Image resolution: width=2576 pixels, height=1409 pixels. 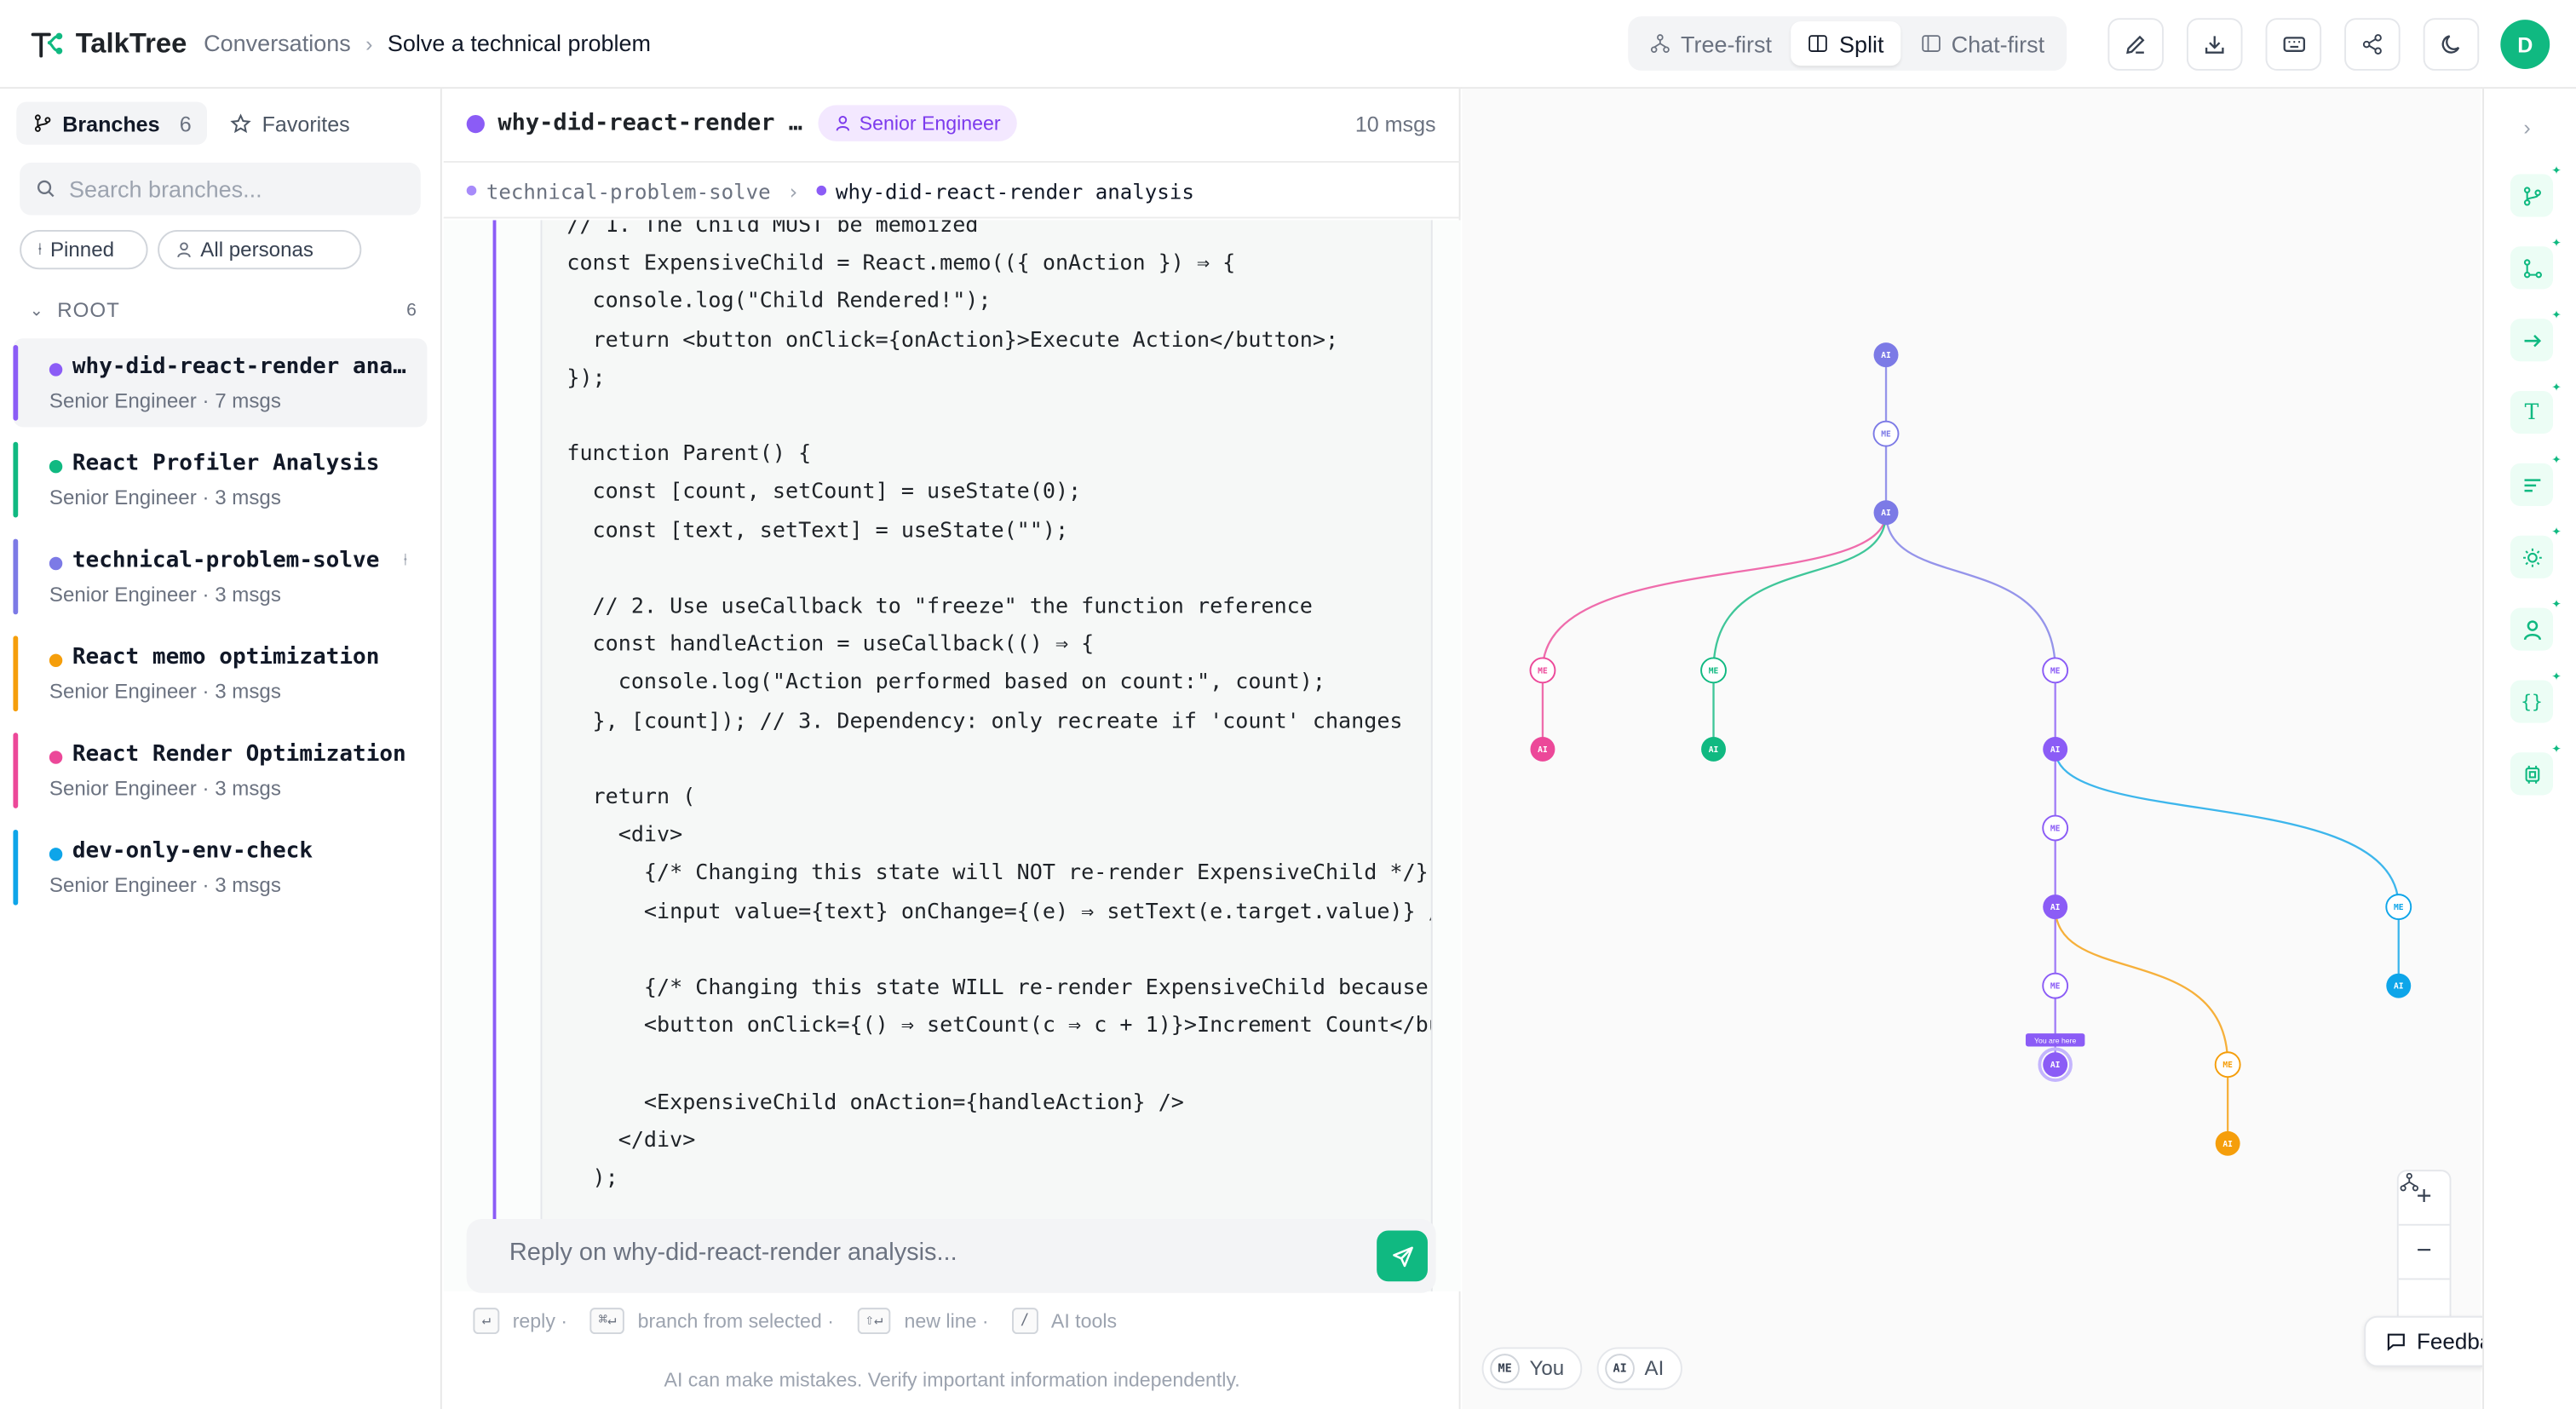 What do you see at coordinates (290, 123) in the screenshot?
I see `tab-favorites: Favorites` at bounding box center [290, 123].